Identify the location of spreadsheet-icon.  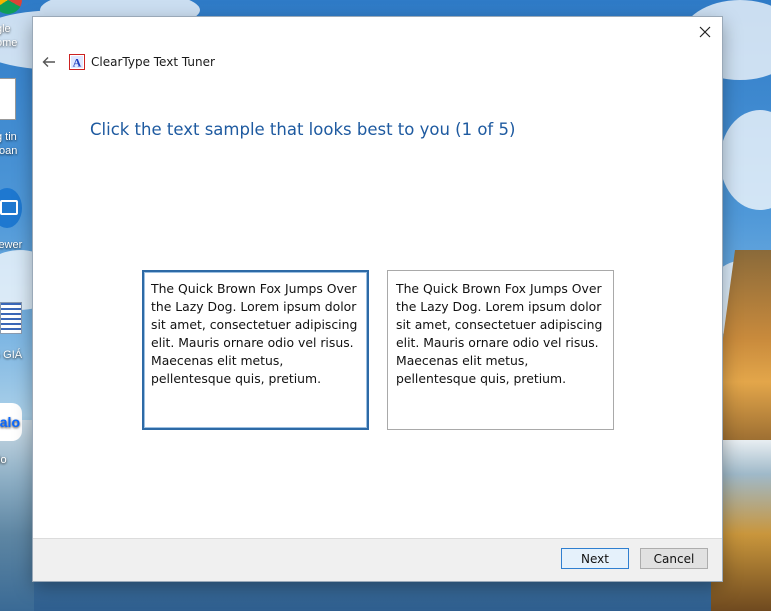
(11, 318).